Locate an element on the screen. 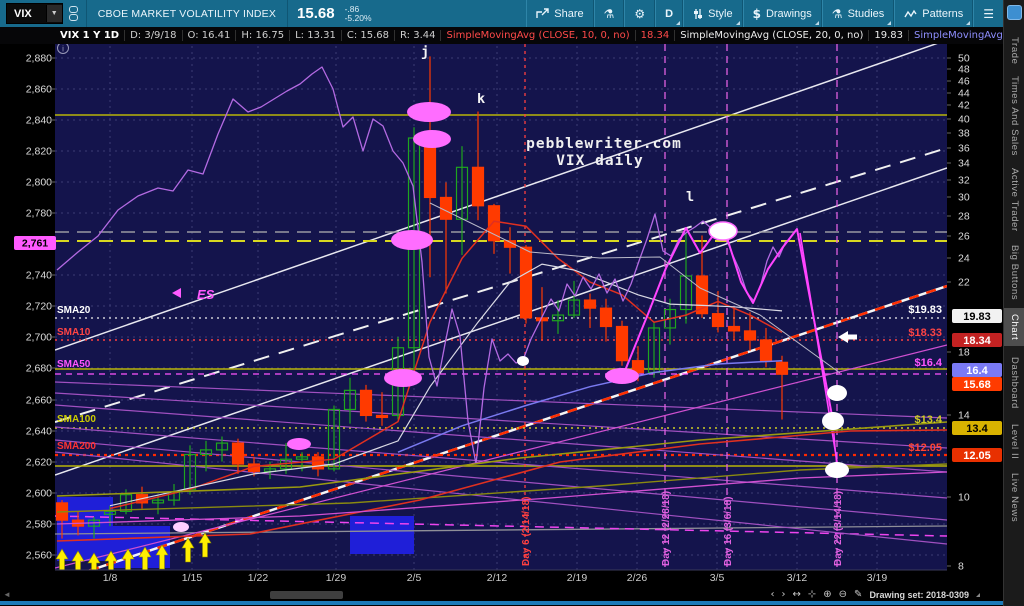  sidebar-tab-trade: Trade is located at coordinates (1014, 51).